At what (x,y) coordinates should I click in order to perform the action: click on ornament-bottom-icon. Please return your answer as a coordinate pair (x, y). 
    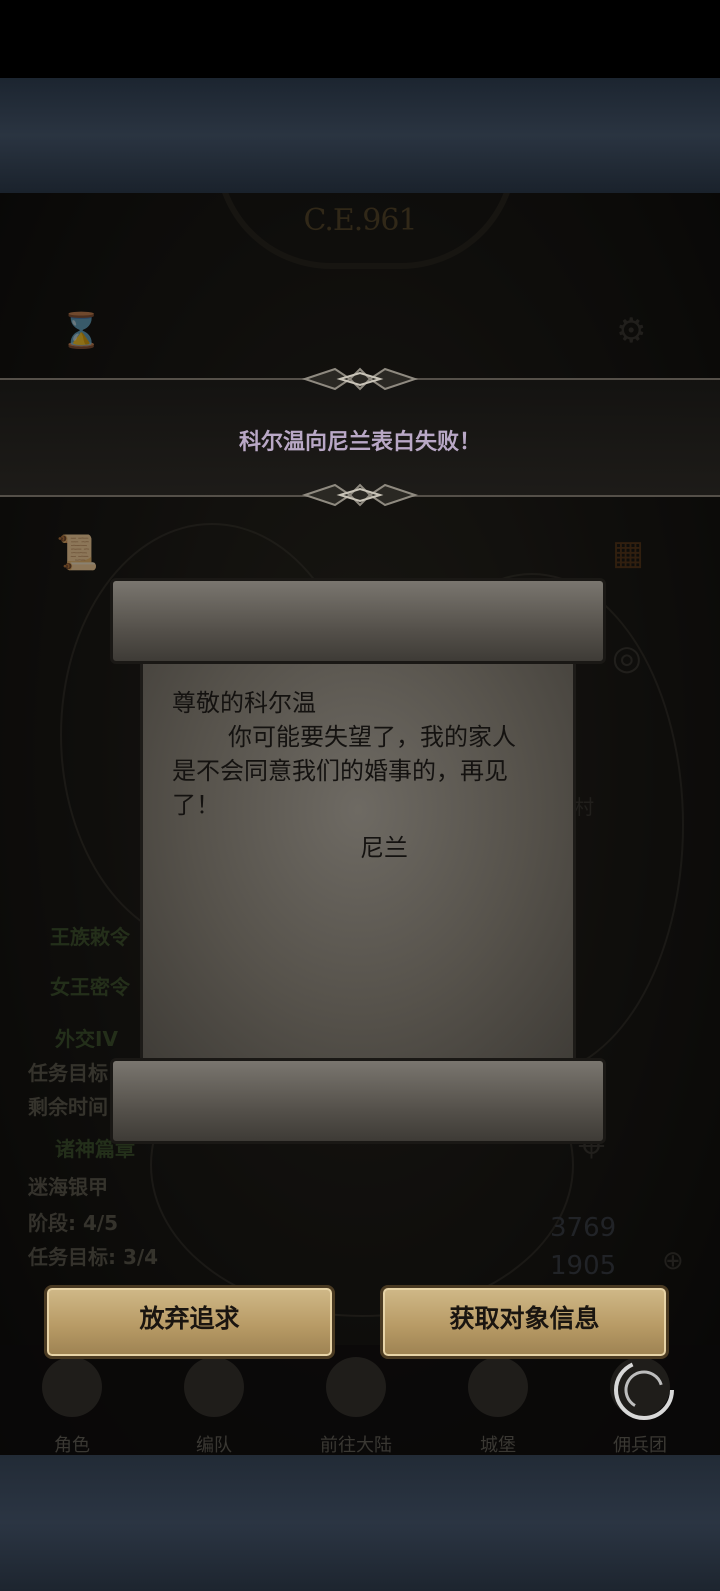
    Looking at the image, I should click on (360, 495).